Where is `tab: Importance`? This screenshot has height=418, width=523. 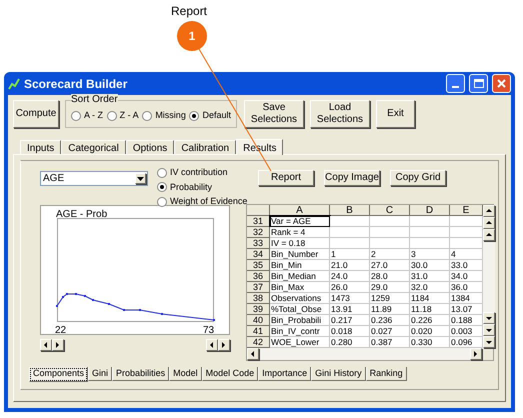 tab: Importance is located at coordinates (285, 374).